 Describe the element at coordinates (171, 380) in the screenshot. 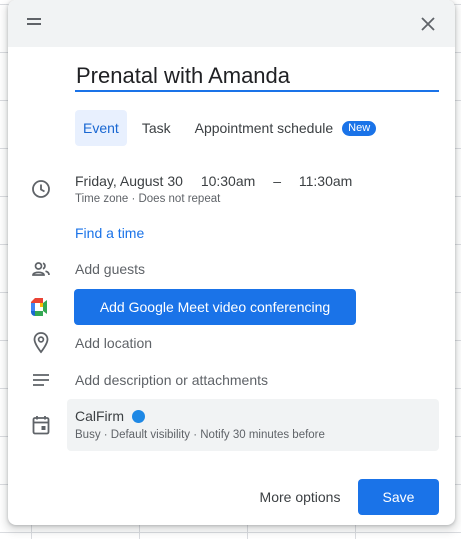

I see `add-description-field: Add description or attachments` at that location.